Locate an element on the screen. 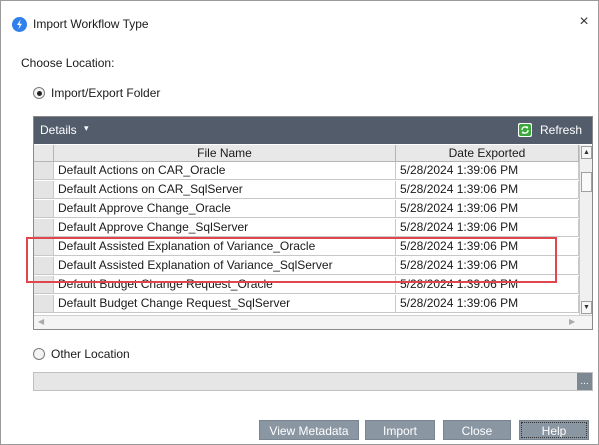 This screenshot has width=599, height=445. close-button: Close is located at coordinates (477, 430).